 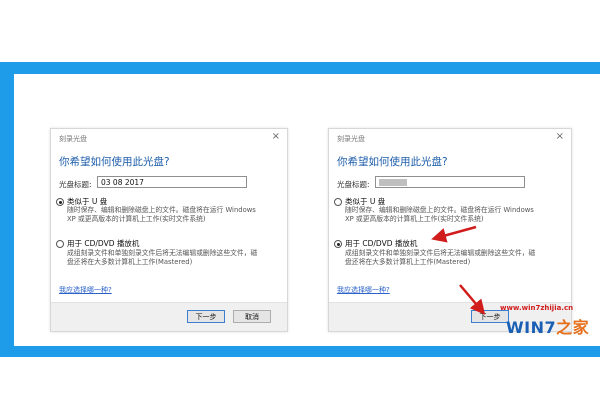 I want to click on next-button: 下一步, so click(x=206, y=316).